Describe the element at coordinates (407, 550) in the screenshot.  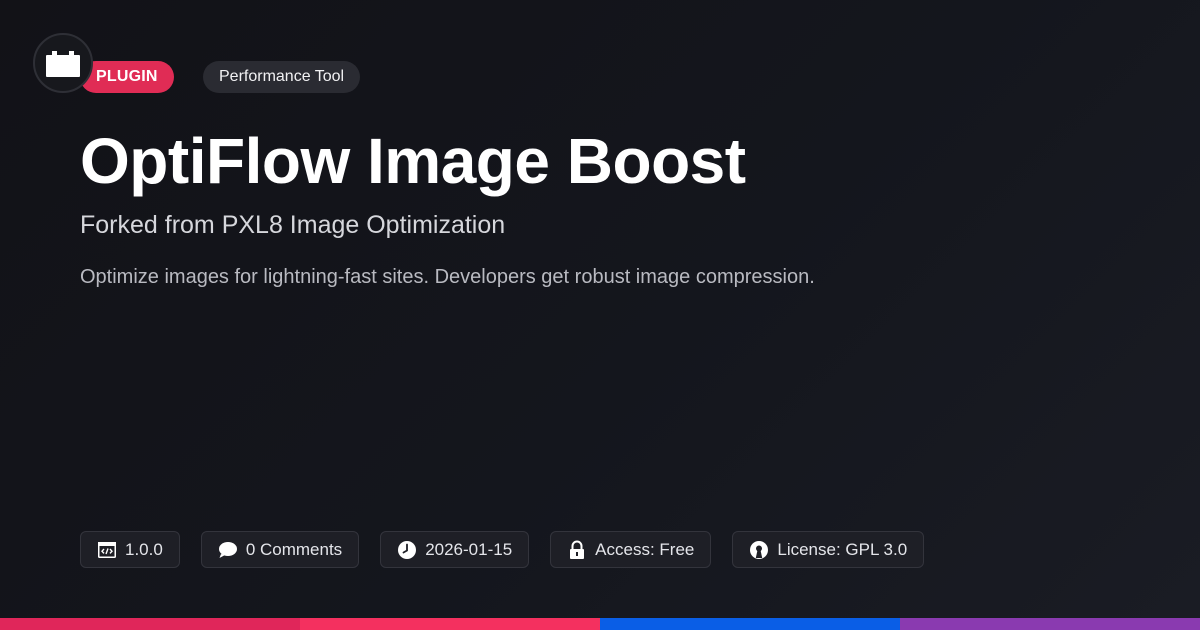
I see `clock-icon` at that location.